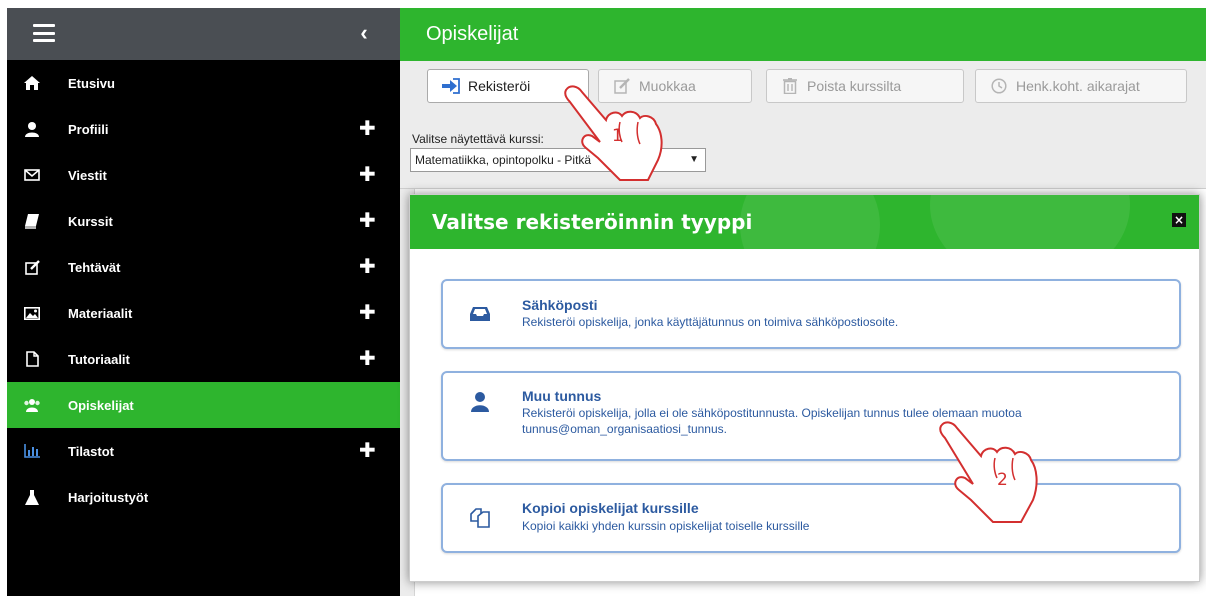 The height and width of the screenshot is (596, 1206). I want to click on sidebar-item-label: Tilastot, so click(91, 451).